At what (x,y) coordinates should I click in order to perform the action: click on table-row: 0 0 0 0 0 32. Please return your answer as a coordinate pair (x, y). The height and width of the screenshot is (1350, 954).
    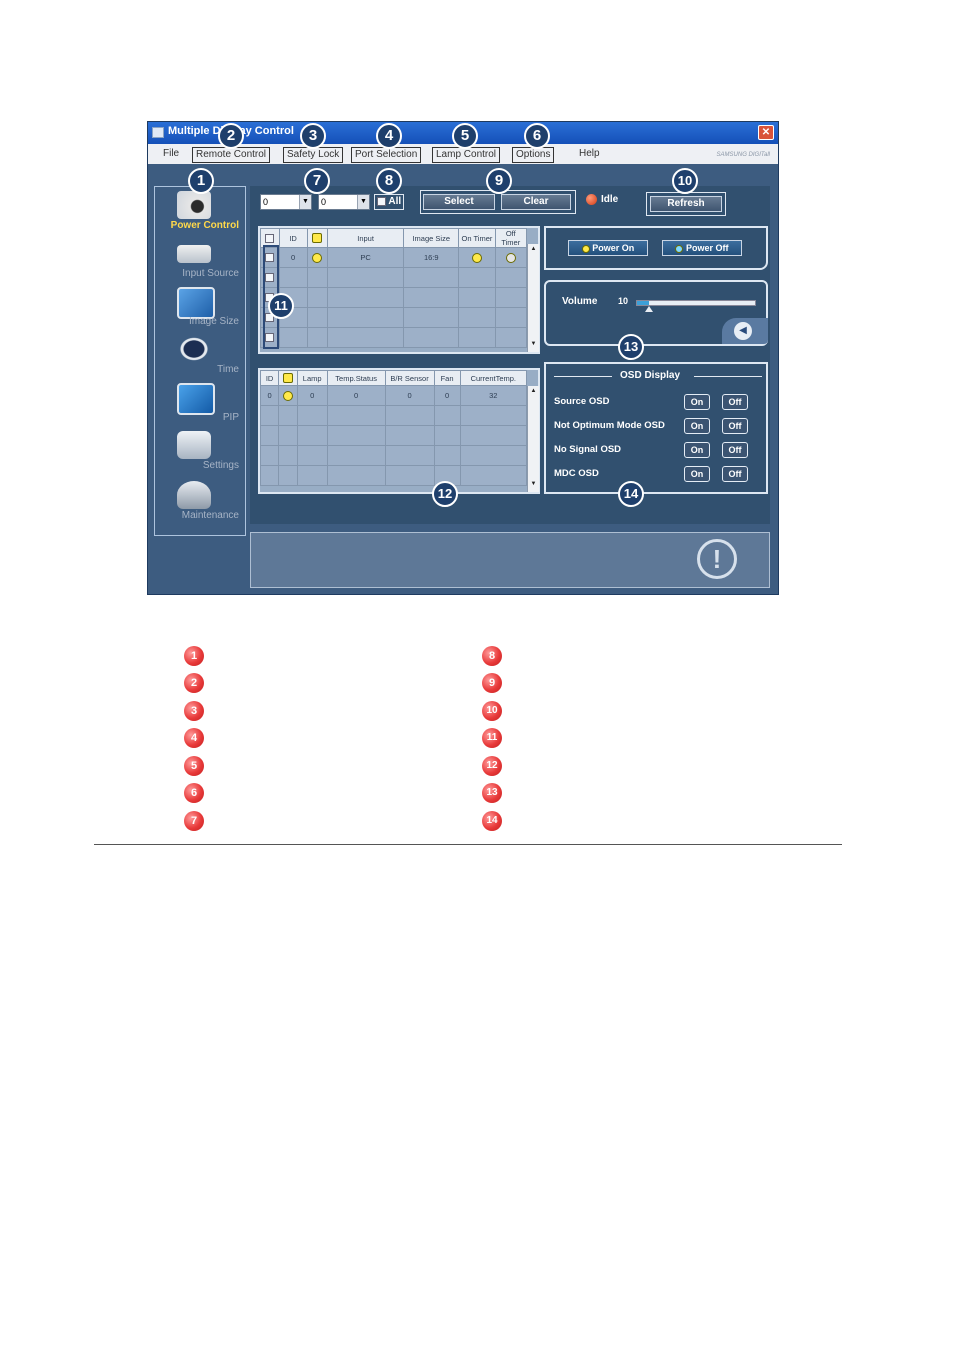
    Looking at the image, I should click on (393, 395).